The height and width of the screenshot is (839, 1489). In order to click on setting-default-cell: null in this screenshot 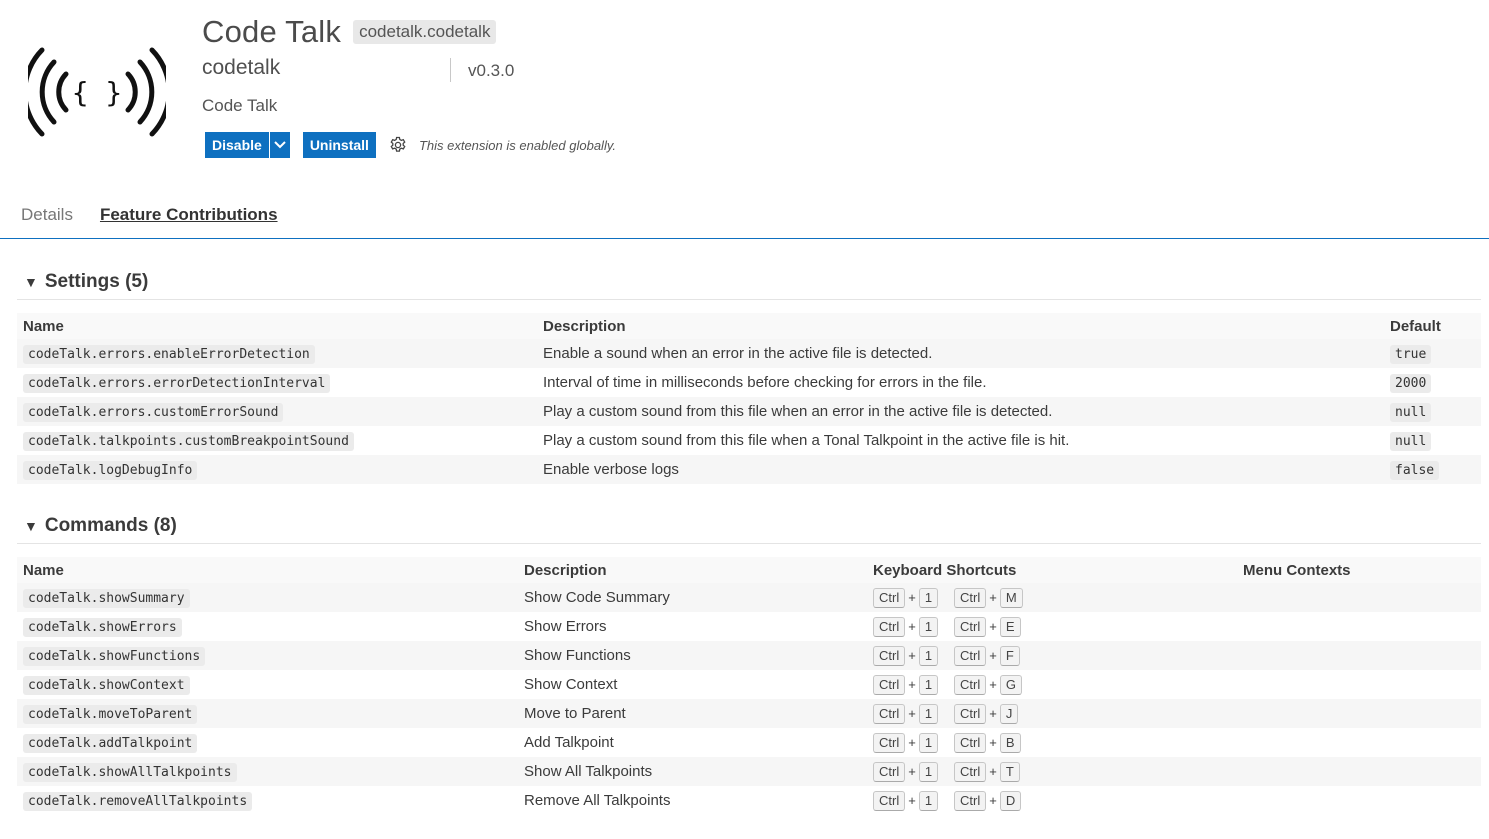, I will do `click(1432, 411)`.